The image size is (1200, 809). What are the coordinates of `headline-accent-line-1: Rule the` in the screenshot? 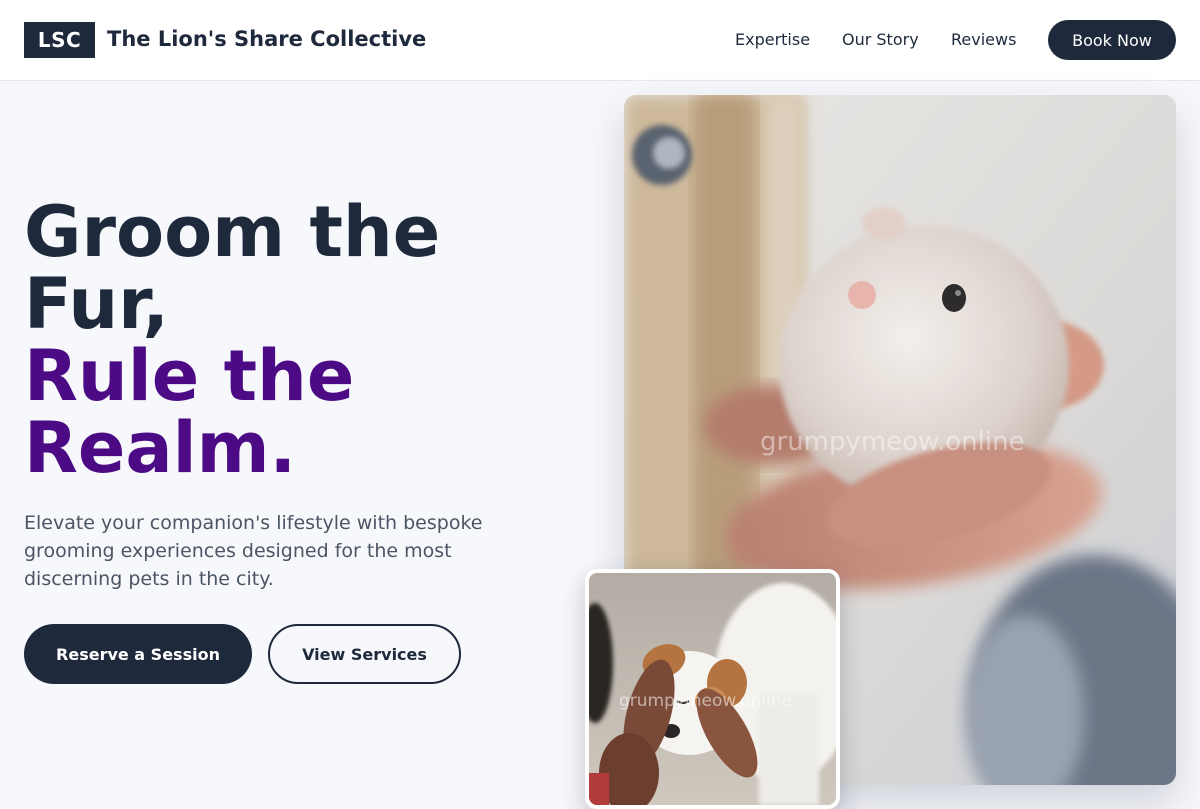 It's located at (189, 376).